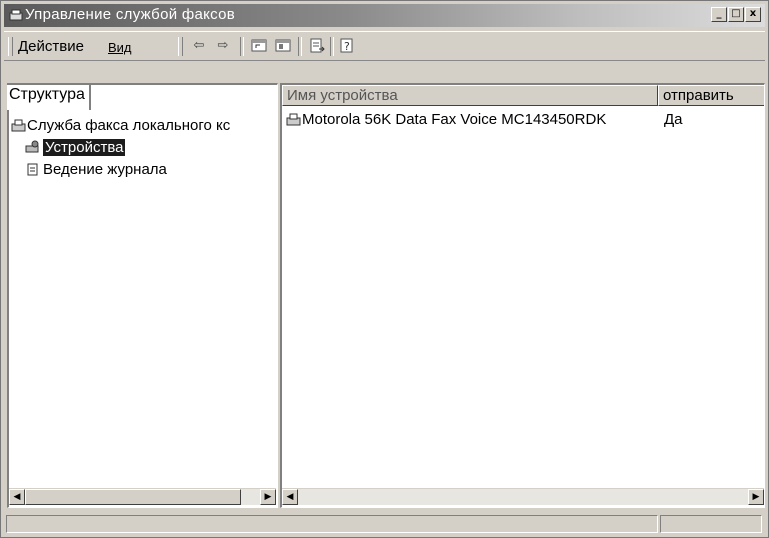 Image resolution: width=769 pixels, height=538 pixels. Describe the element at coordinates (384, 15) in the screenshot. I see `title-bar: Управление службой факсов _ □ x` at that location.